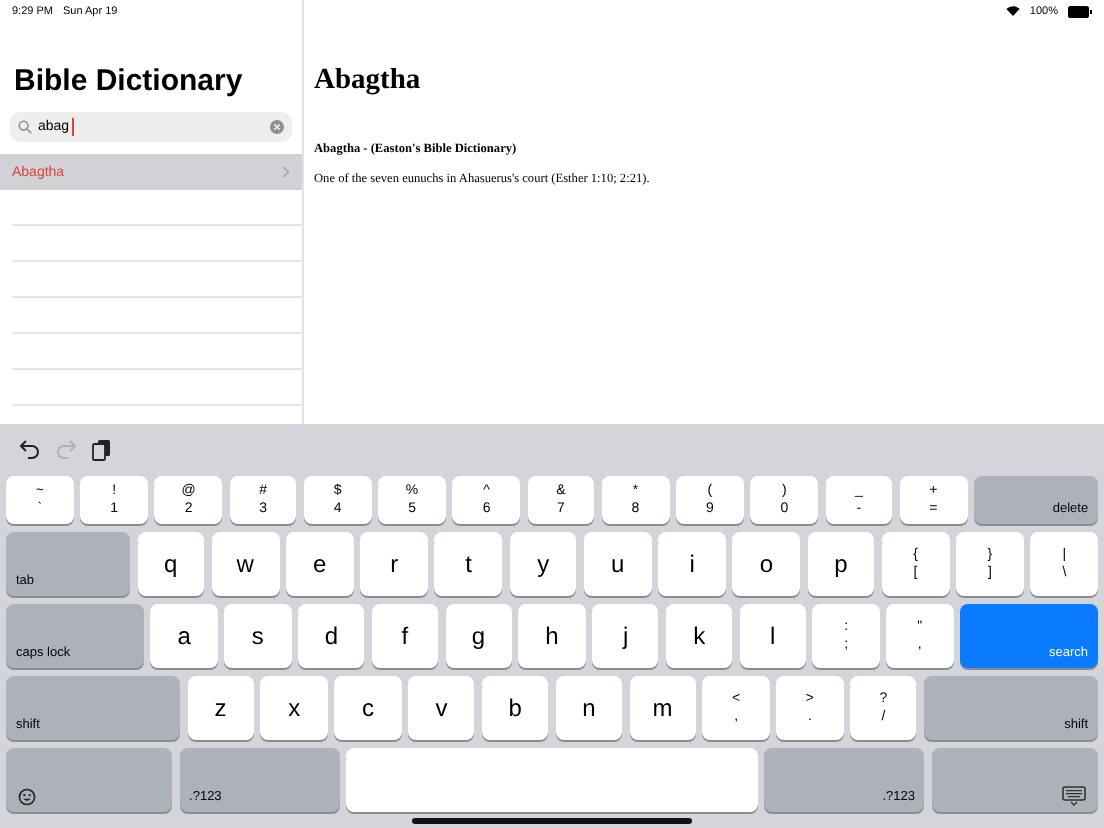  What do you see at coordinates (25, 127) in the screenshot?
I see `search-icon` at bounding box center [25, 127].